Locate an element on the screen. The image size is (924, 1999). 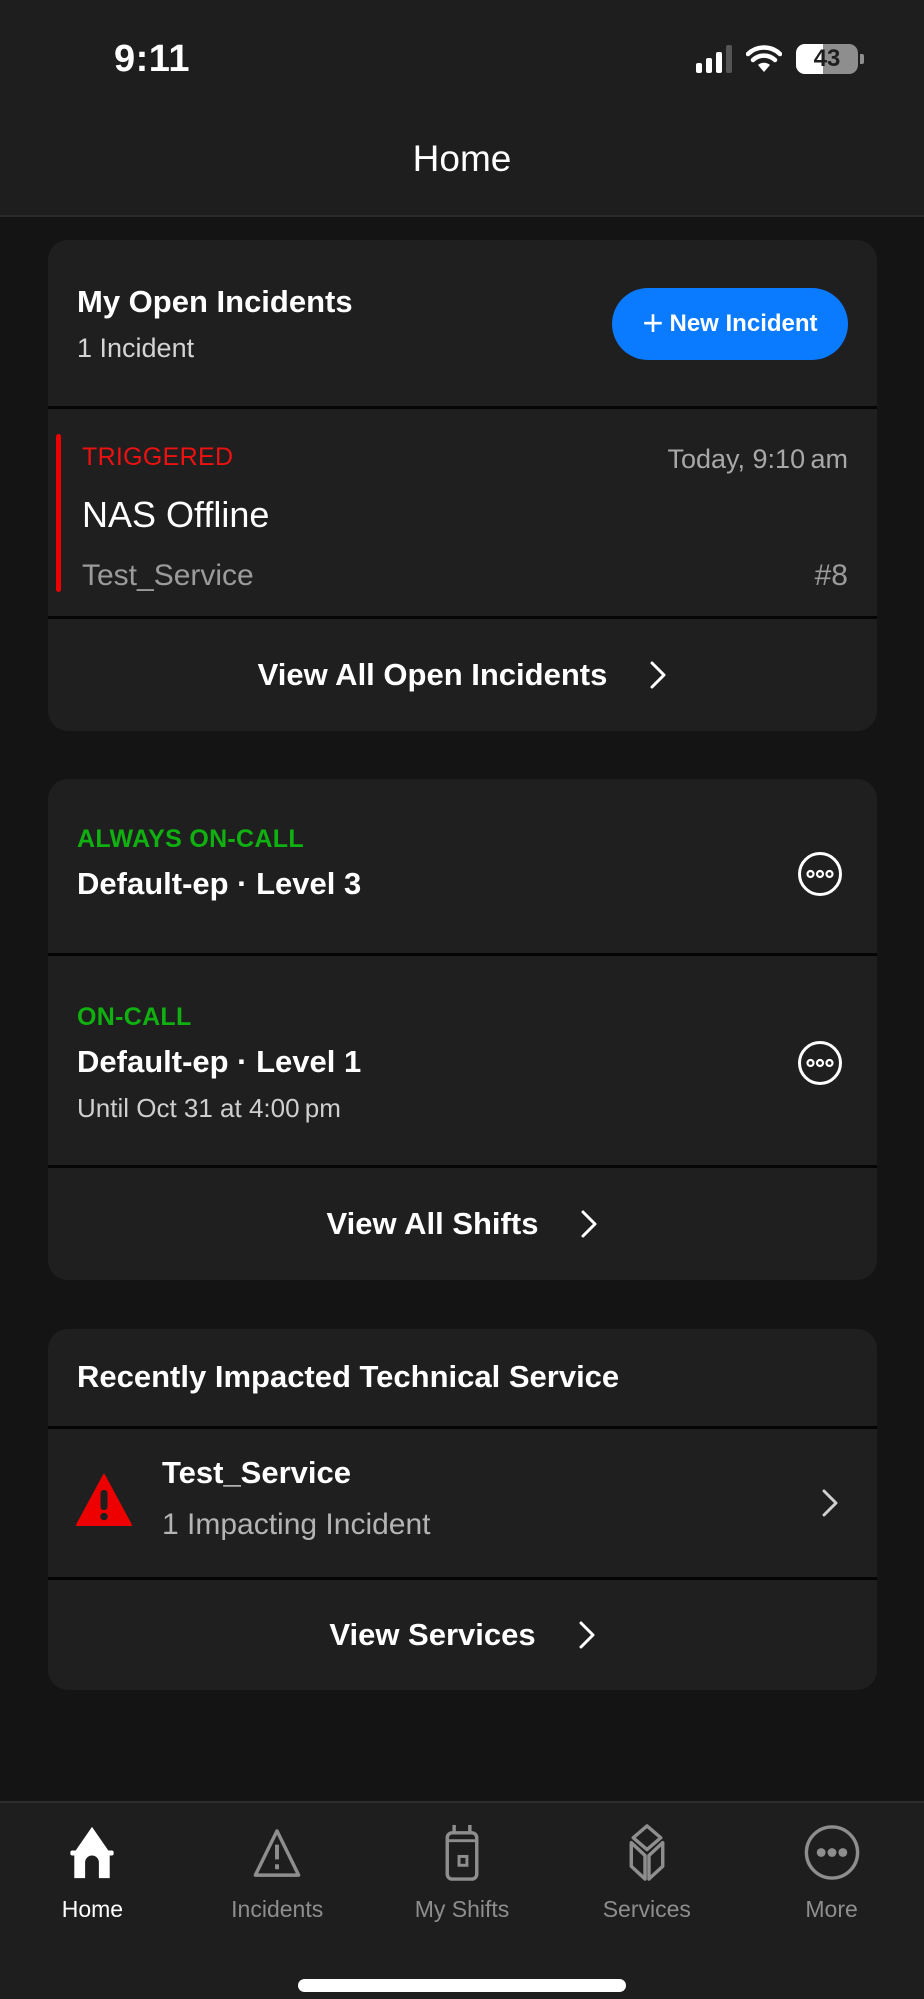
new-incident-label: New Incident is located at coordinates (743, 323).